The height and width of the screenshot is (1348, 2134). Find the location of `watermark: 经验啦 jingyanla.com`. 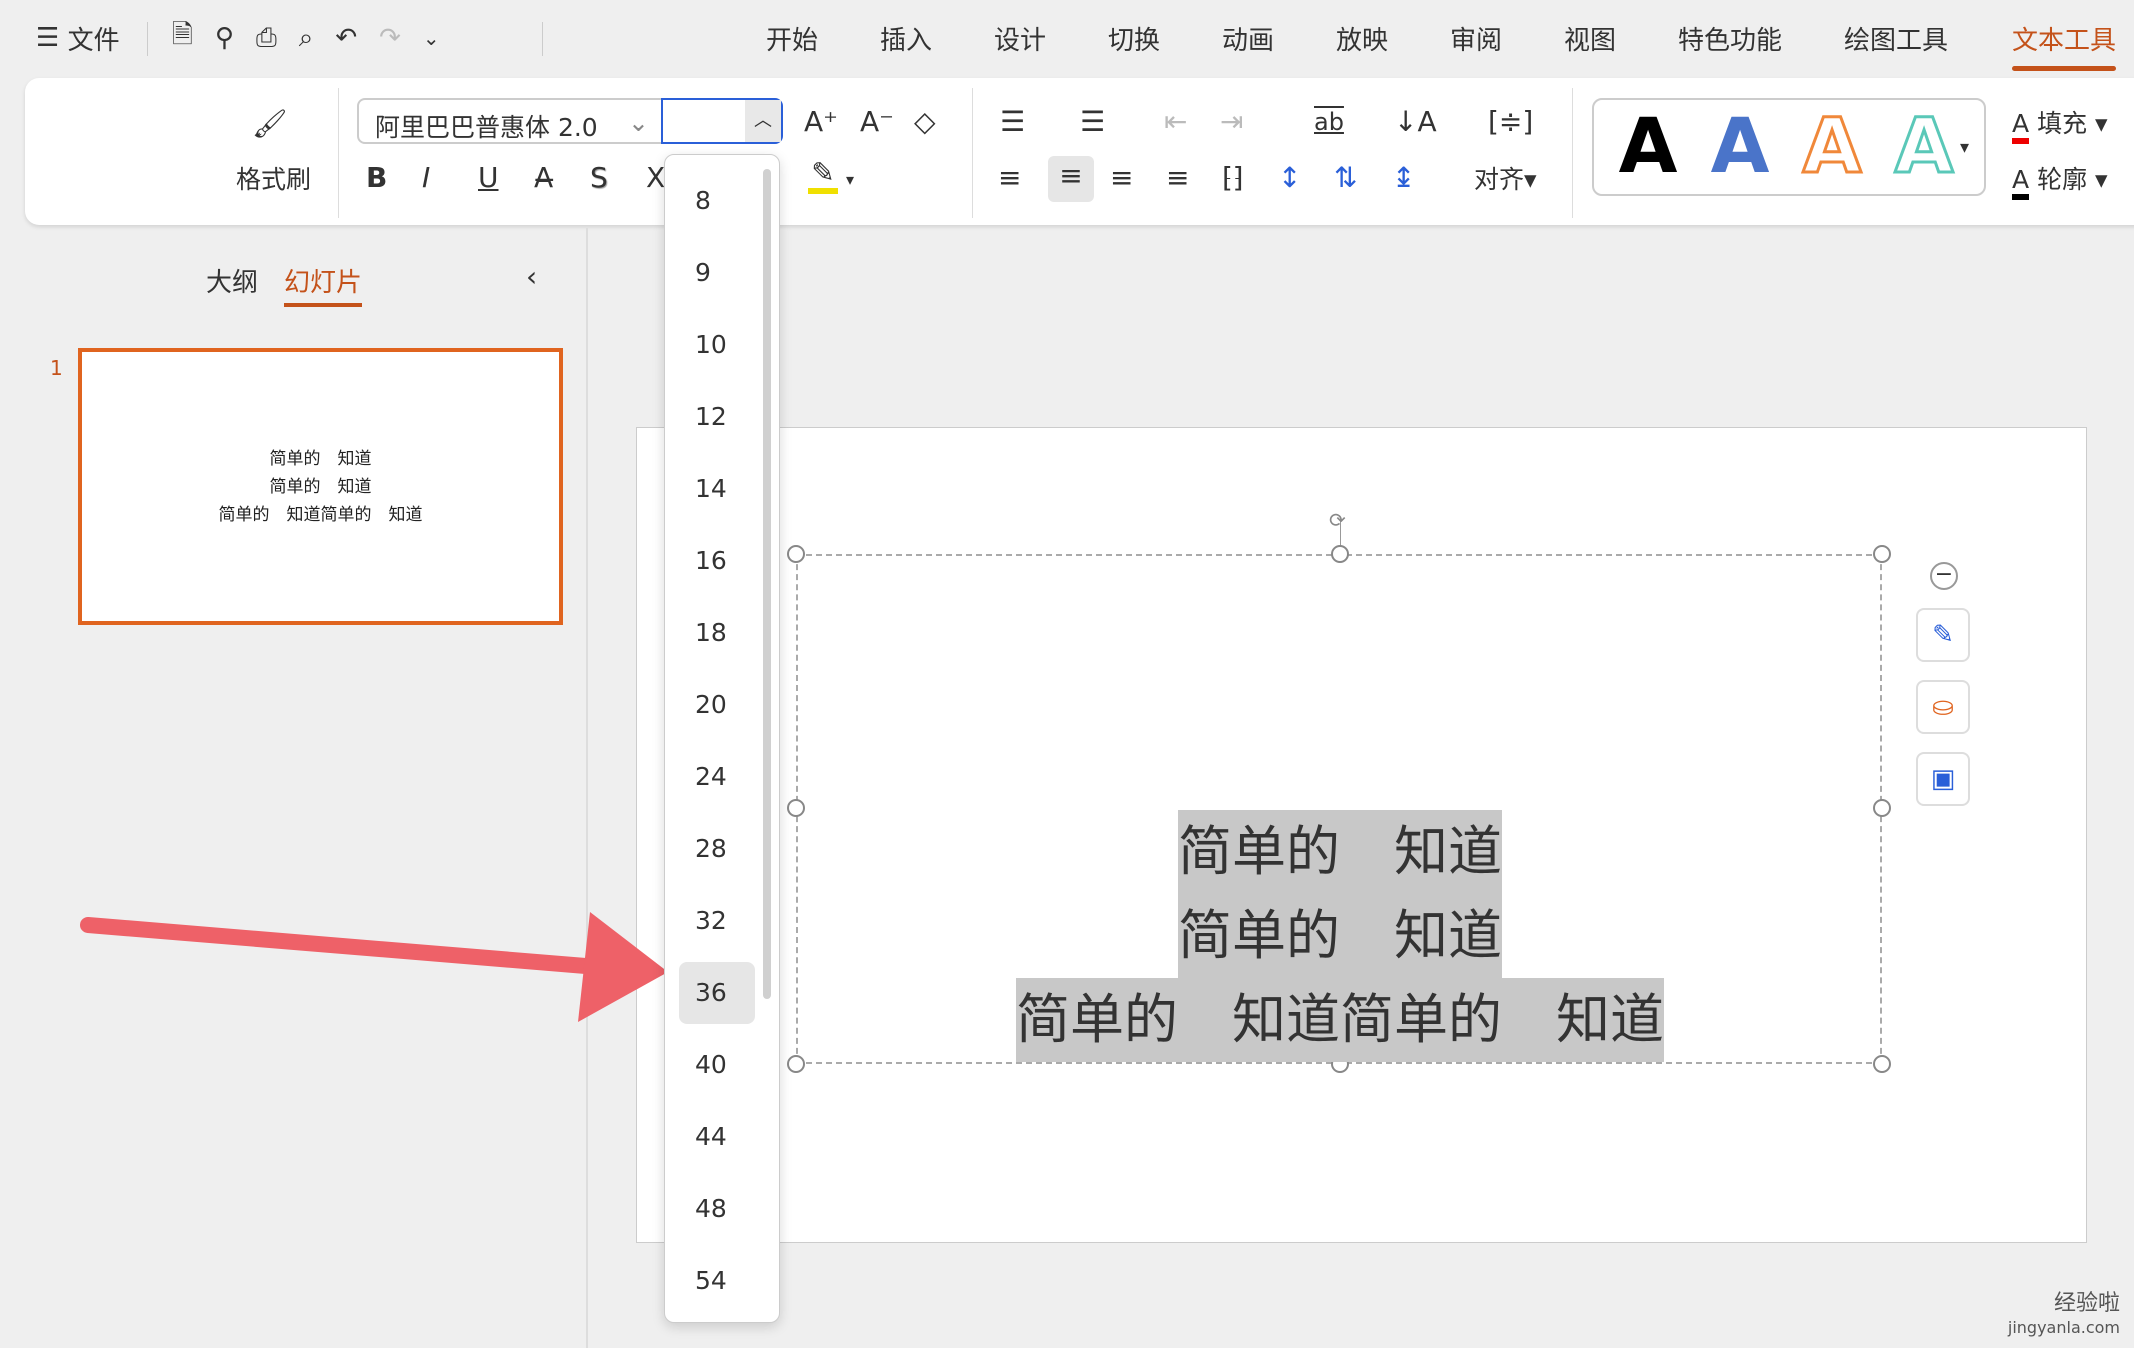

watermark: 经验啦 jingyanla.com is located at coordinates (2064, 1316).